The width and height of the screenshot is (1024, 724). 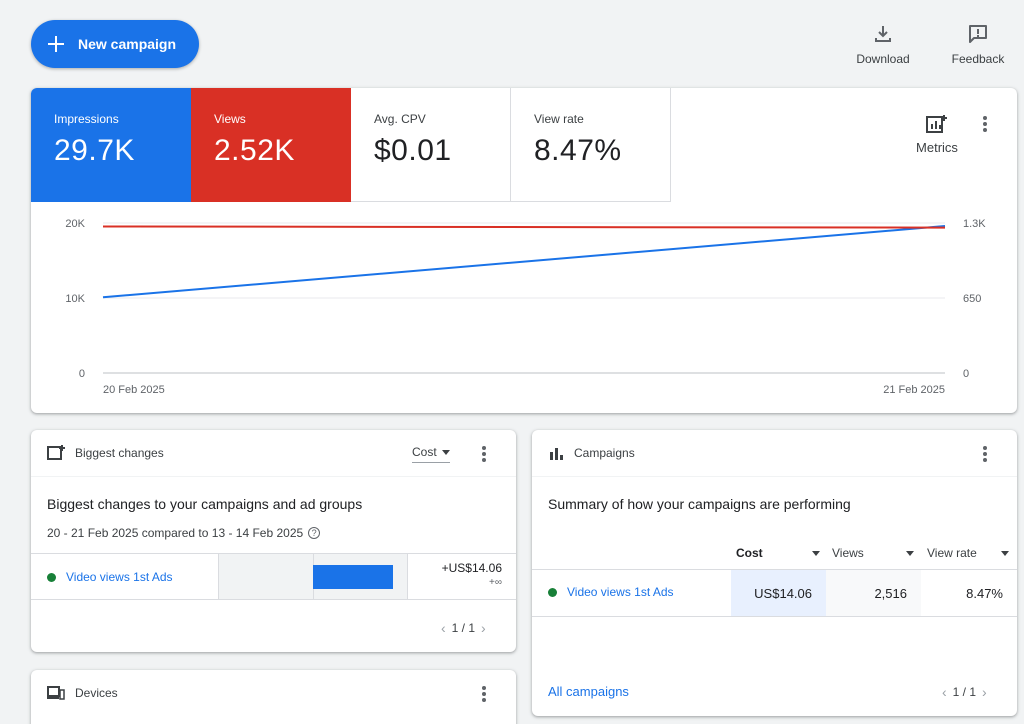 What do you see at coordinates (848, 553) in the screenshot?
I see `column-header-label: Views` at bounding box center [848, 553].